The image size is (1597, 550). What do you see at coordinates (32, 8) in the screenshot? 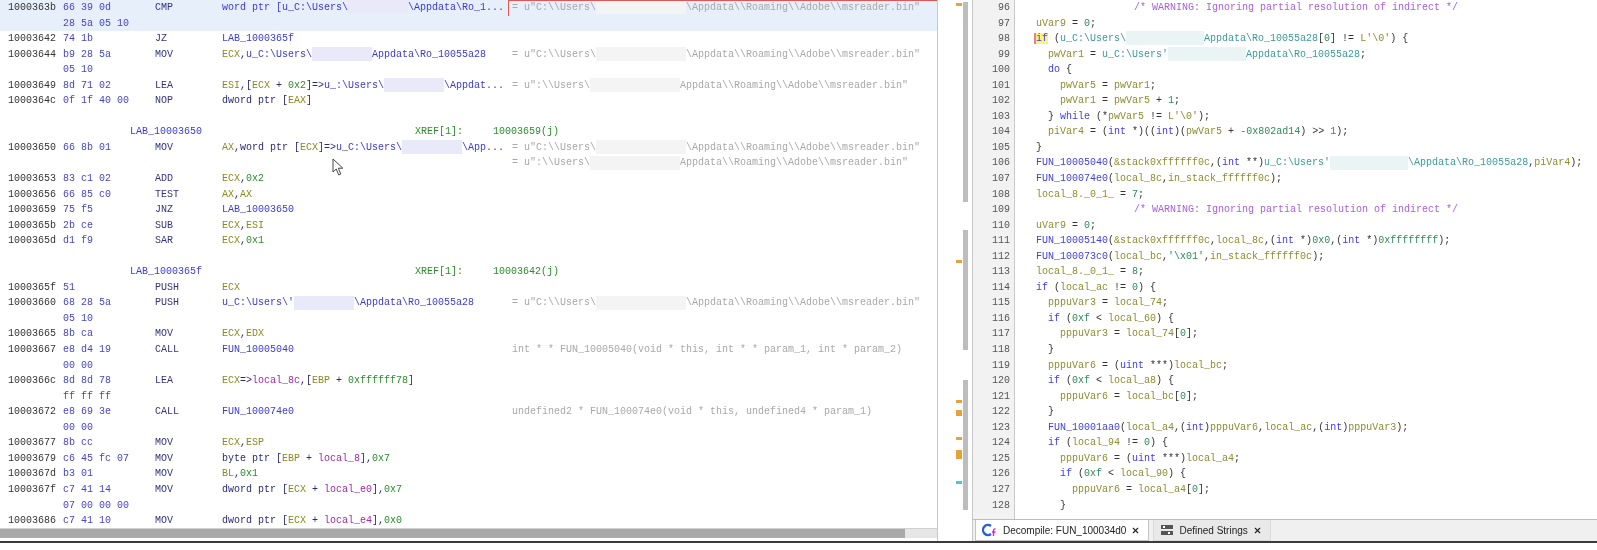
I see `address-text: 1000363b` at bounding box center [32, 8].